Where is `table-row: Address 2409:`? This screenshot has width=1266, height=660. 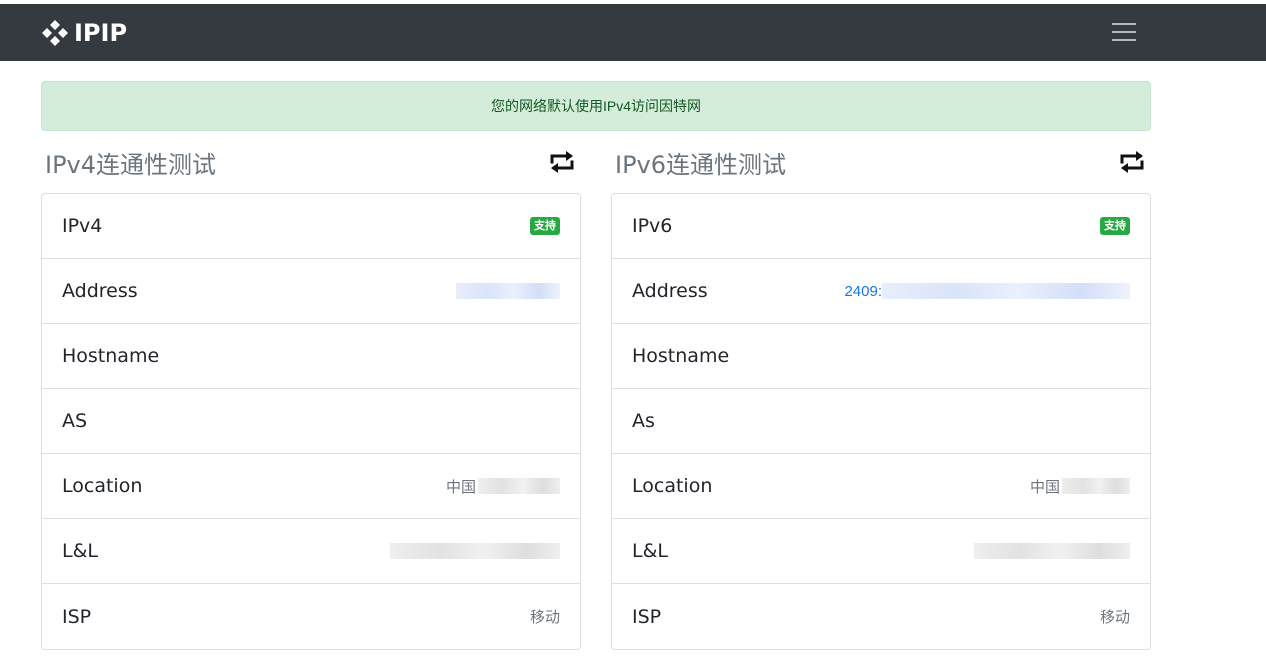 table-row: Address 2409: is located at coordinates (881, 291).